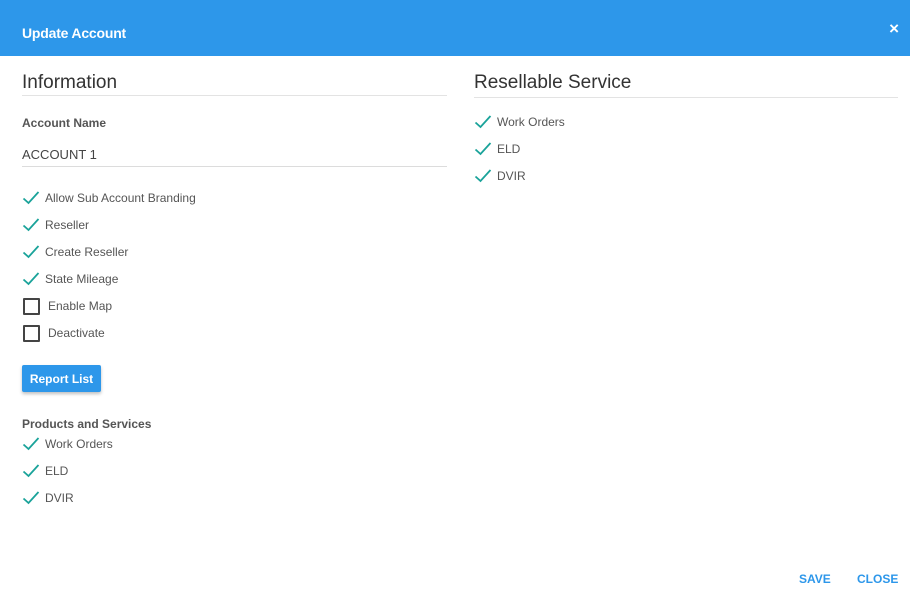  What do you see at coordinates (234, 154) in the screenshot?
I see `account-name-input` at bounding box center [234, 154].